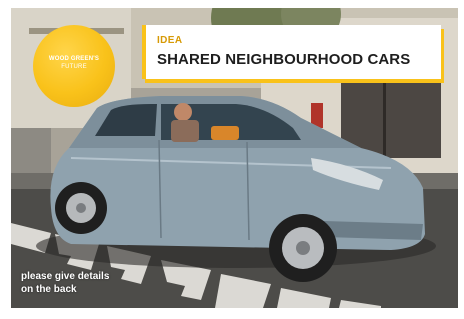 The width and height of the screenshot is (464, 319). I want to click on badge-subtitle: FUTURE, so click(74, 67).